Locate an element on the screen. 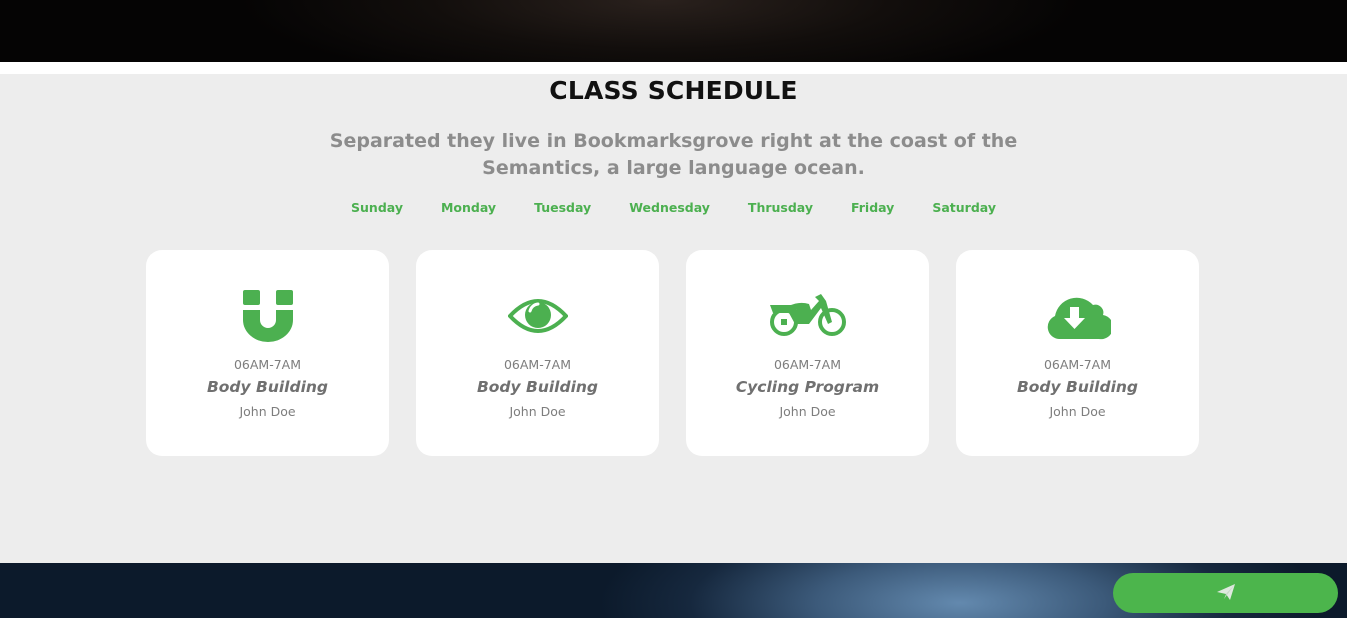  header-background-band is located at coordinates (673, 31).